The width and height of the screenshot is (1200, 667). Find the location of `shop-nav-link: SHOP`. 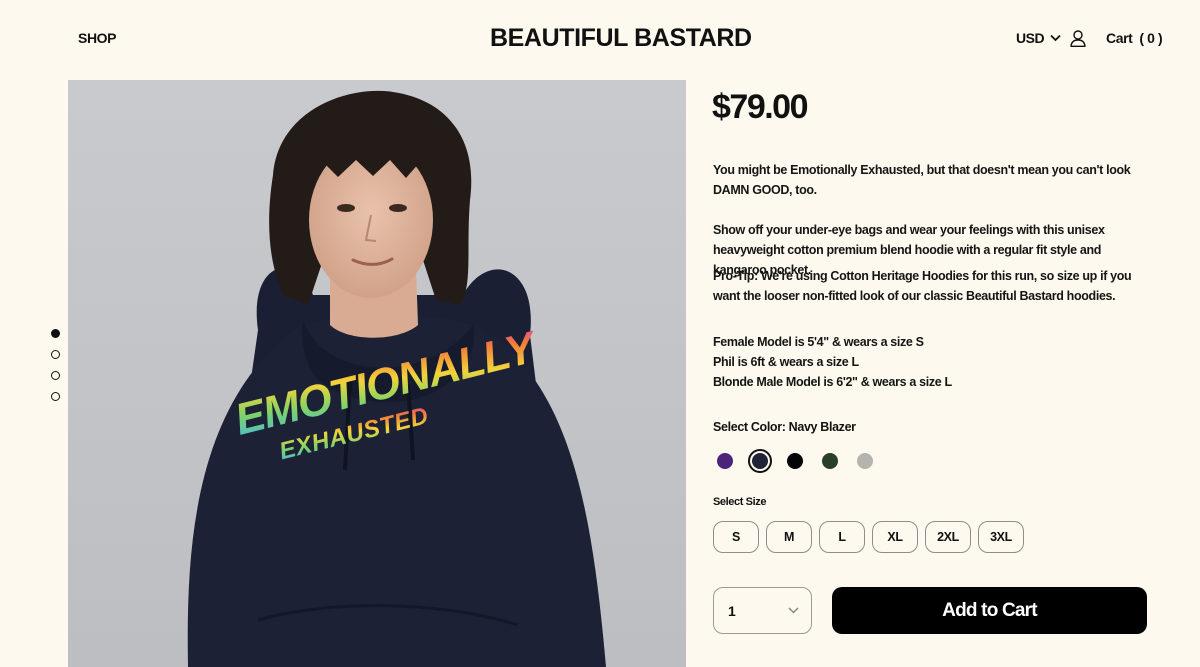

shop-nav-link: SHOP is located at coordinates (97, 38).